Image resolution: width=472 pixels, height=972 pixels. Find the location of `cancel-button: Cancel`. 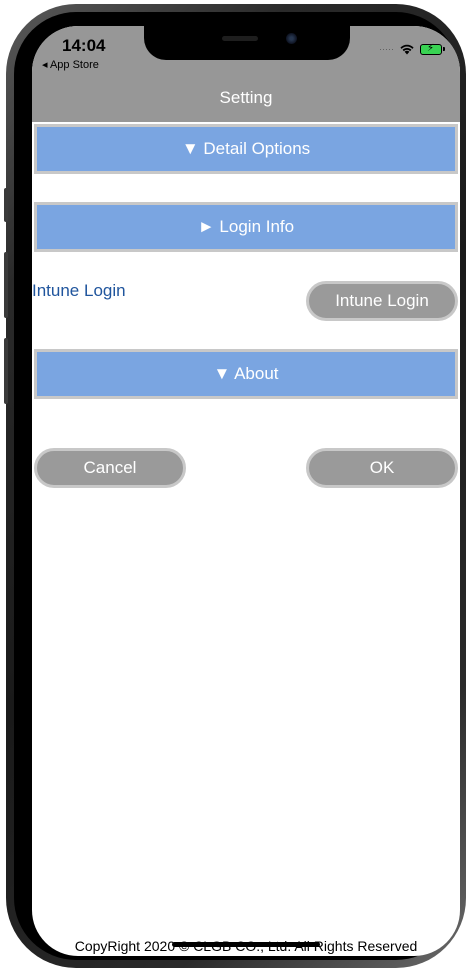

cancel-button: Cancel is located at coordinates (110, 468).